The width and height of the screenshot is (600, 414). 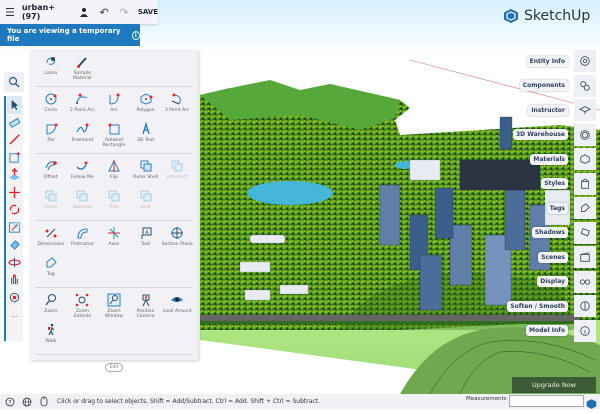 I want to click on tool-section-plane: Section Plane, so click(x=177, y=239).